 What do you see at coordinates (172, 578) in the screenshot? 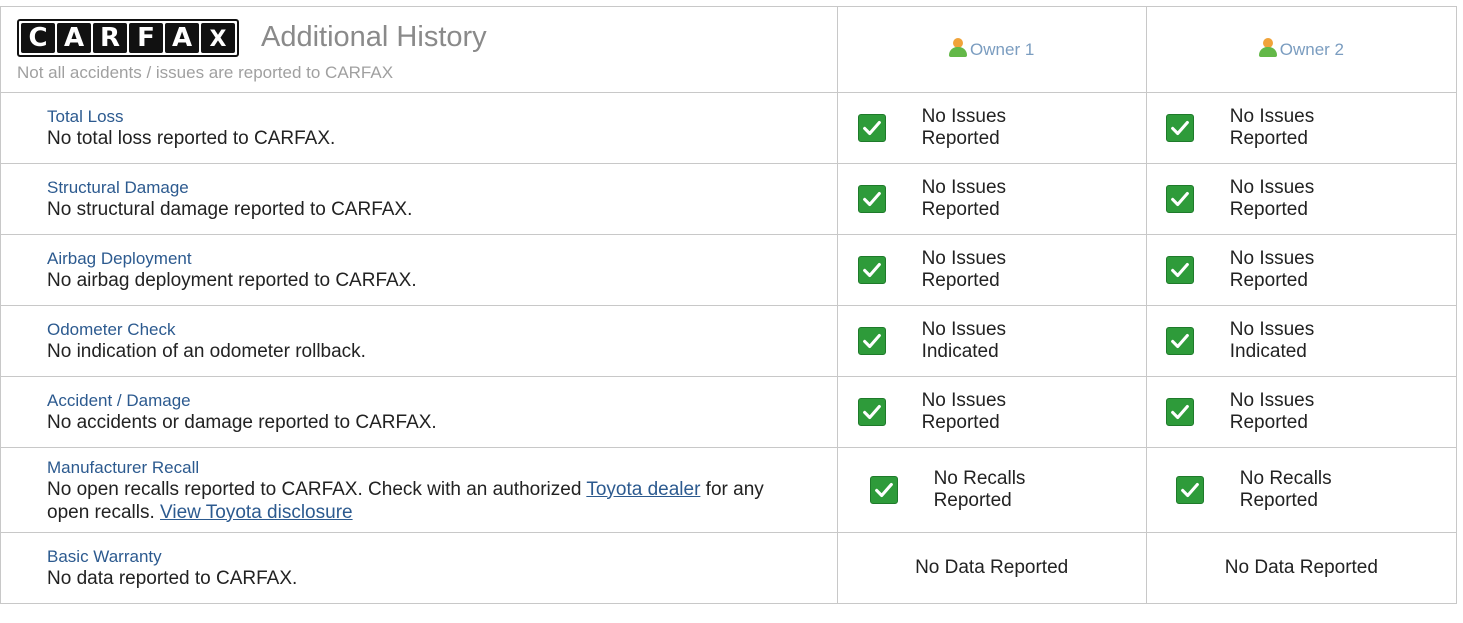
I see `row-description: No data reported to CARFAX.` at bounding box center [172, 578].